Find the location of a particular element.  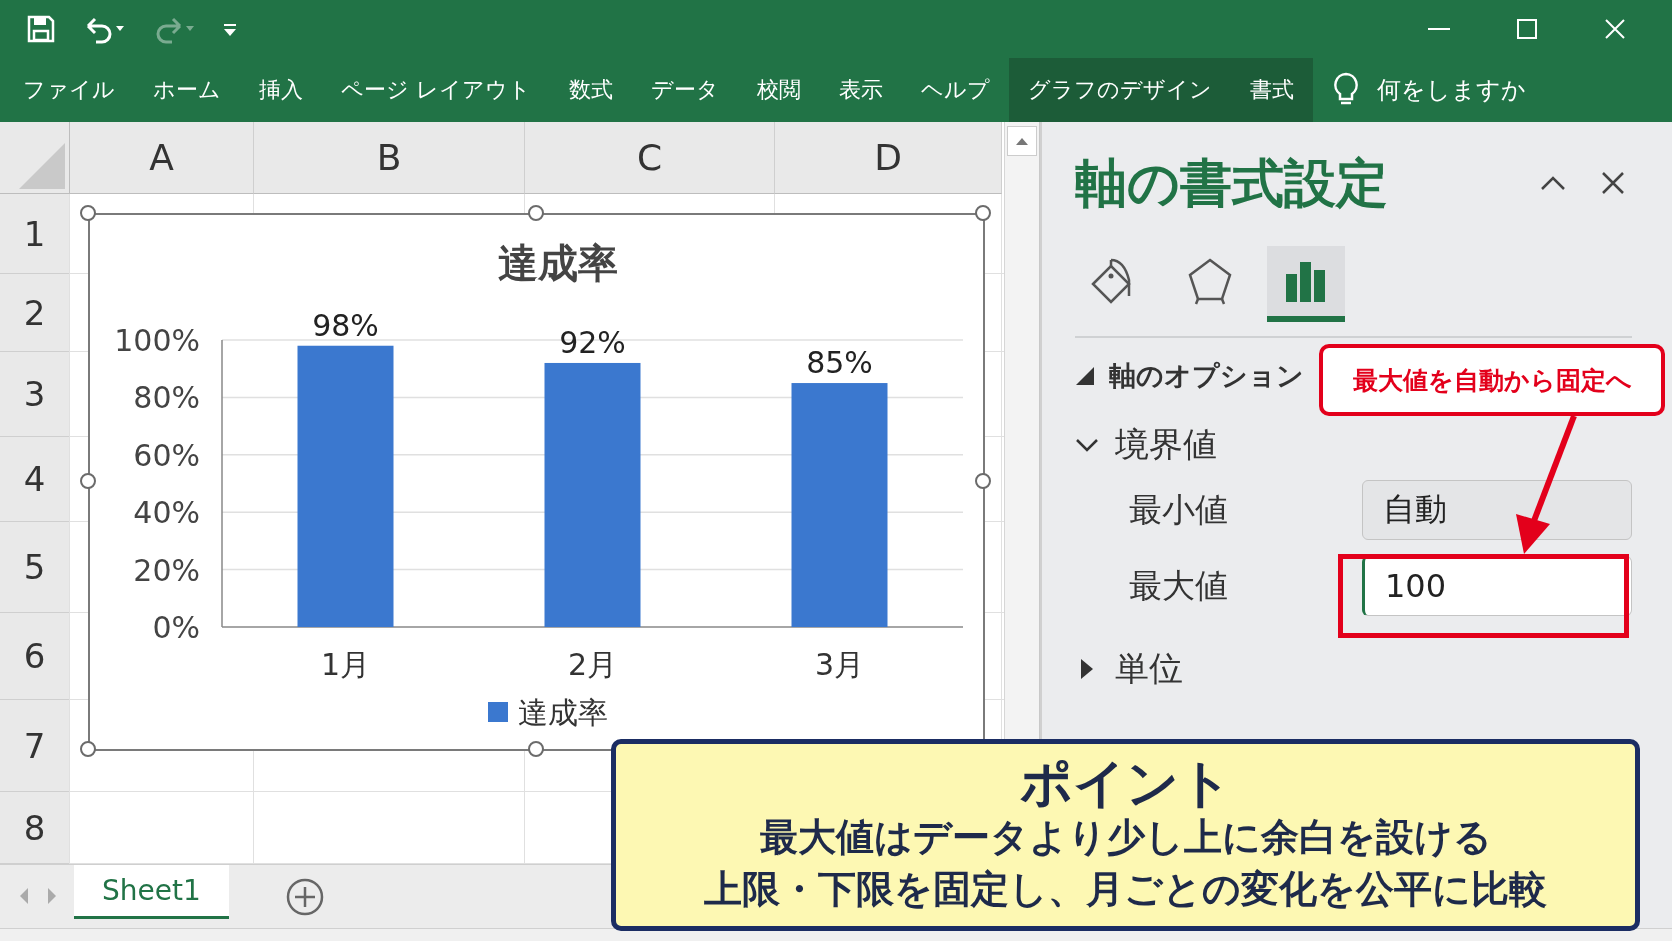

input-field: 自動 is located at coordinates (1497, 510).